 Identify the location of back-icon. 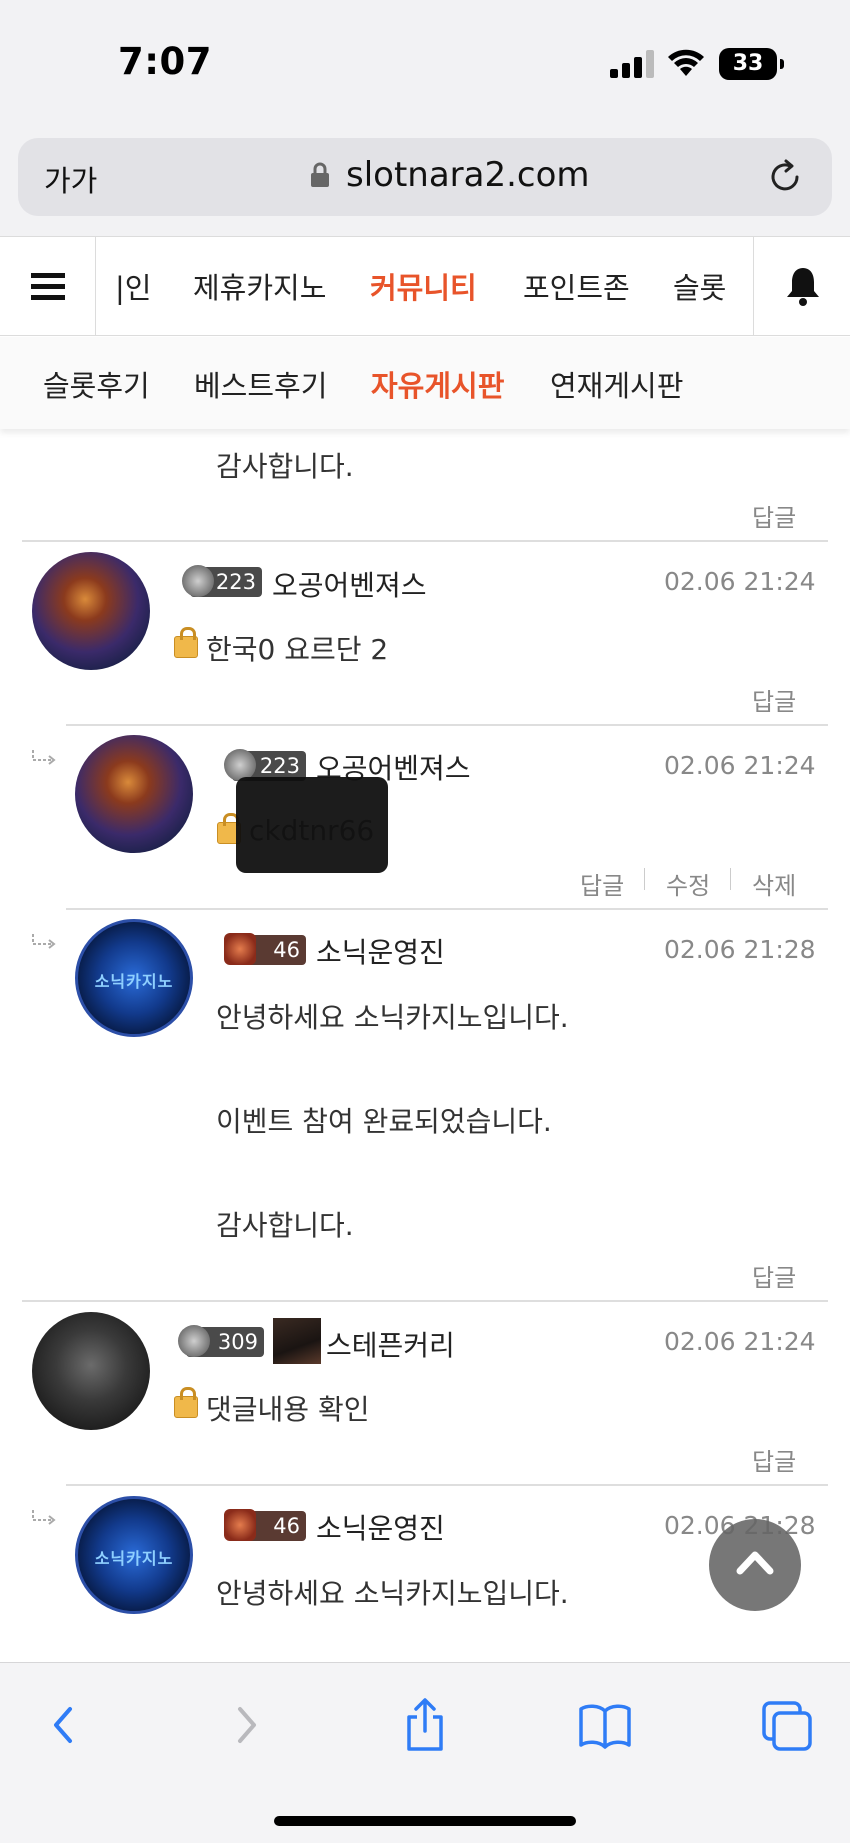
(64, 1725).